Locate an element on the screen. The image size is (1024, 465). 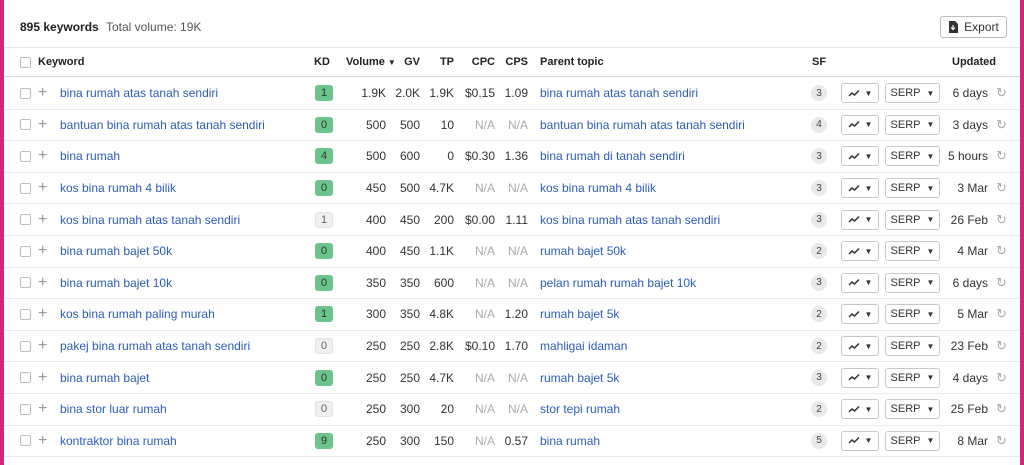
keyword-link: bina rumah atas tanah sendiri is located at coordinates (139, 93).